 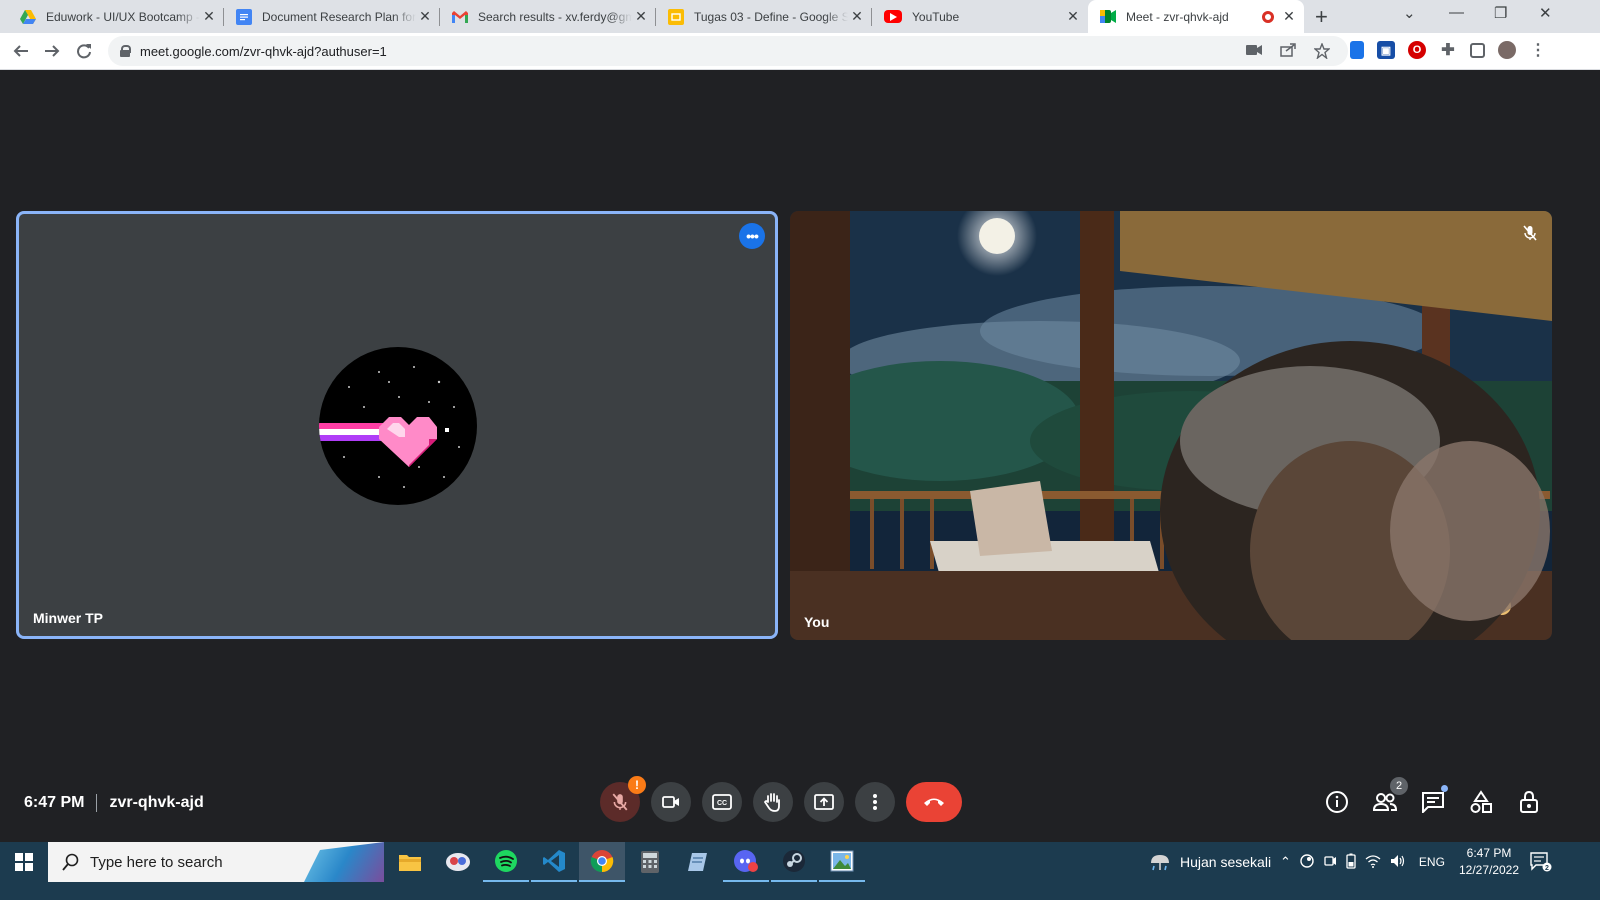 What do you see at coordinates (1500, 13) in the screenshot?
I see `restore-icon: ❐` at bounding box center [1500, 13].